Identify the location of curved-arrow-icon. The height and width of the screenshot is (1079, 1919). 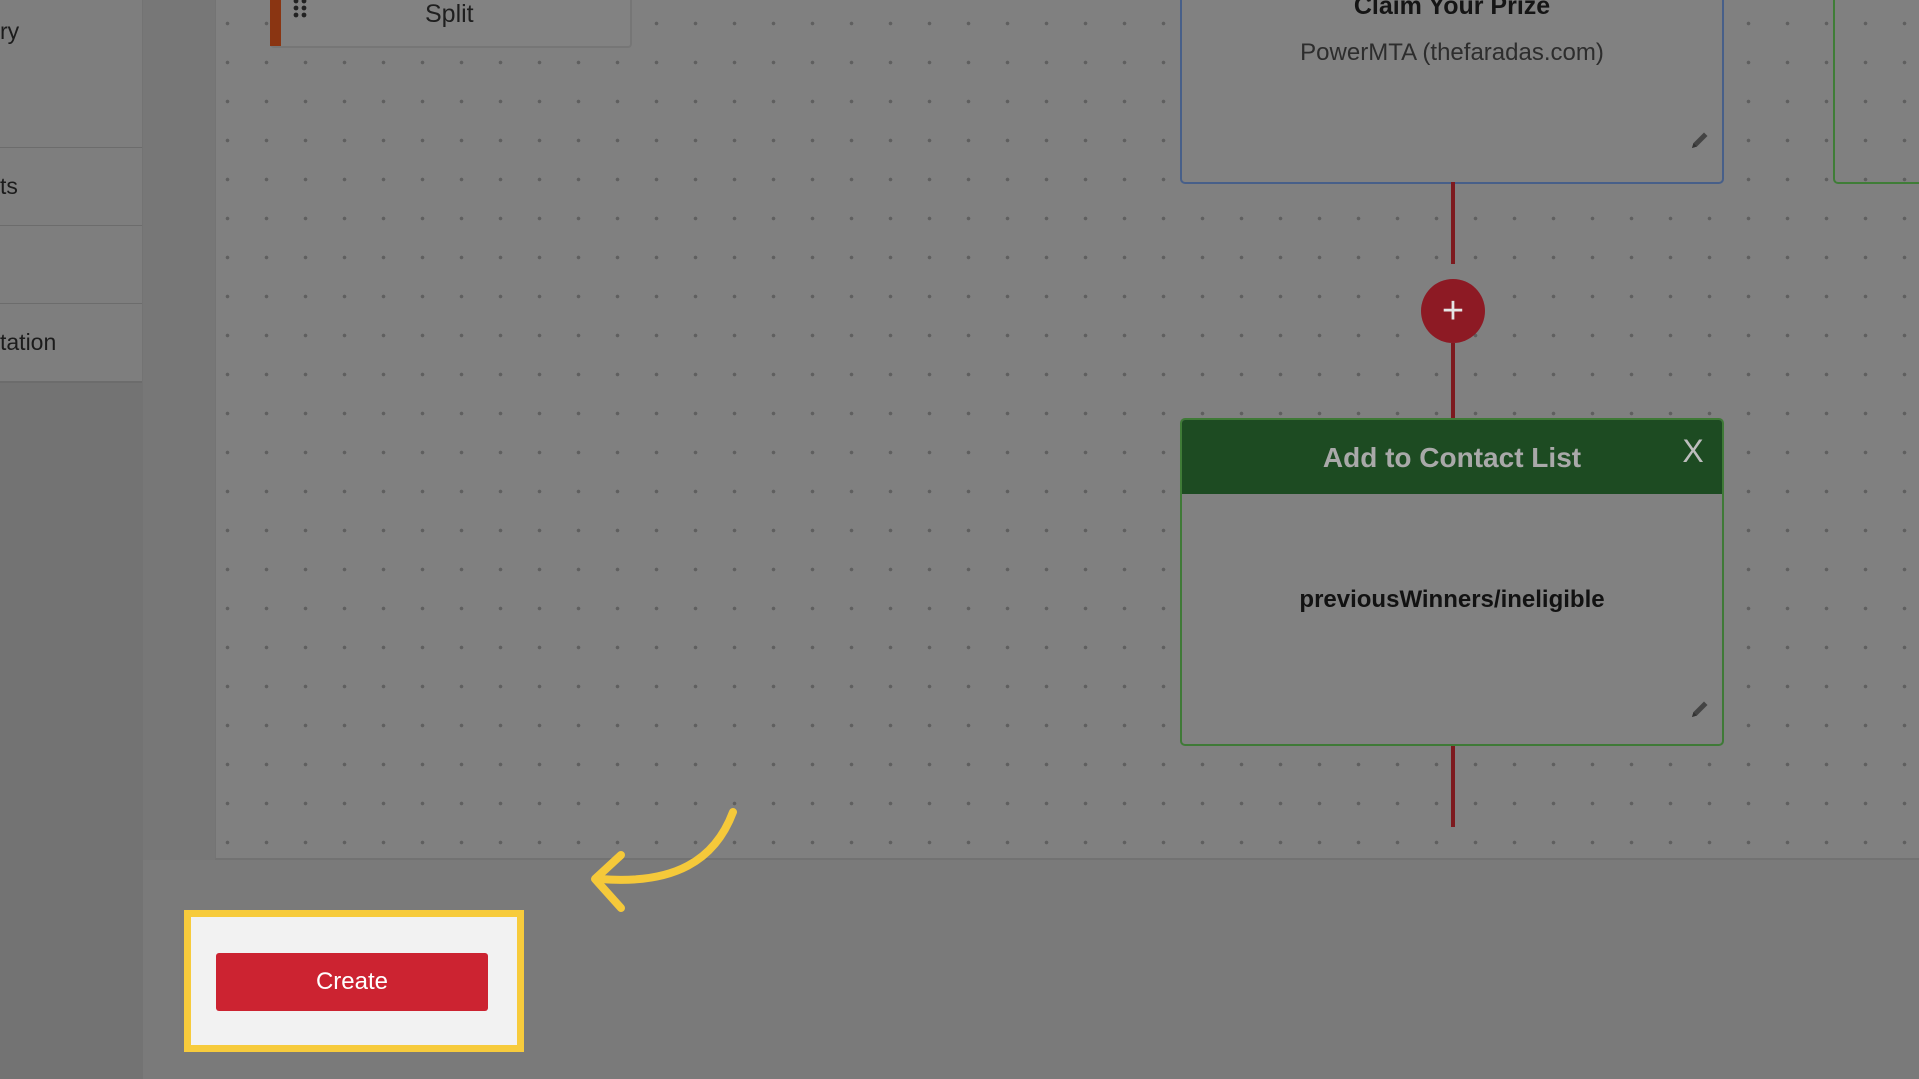
(664, 860).